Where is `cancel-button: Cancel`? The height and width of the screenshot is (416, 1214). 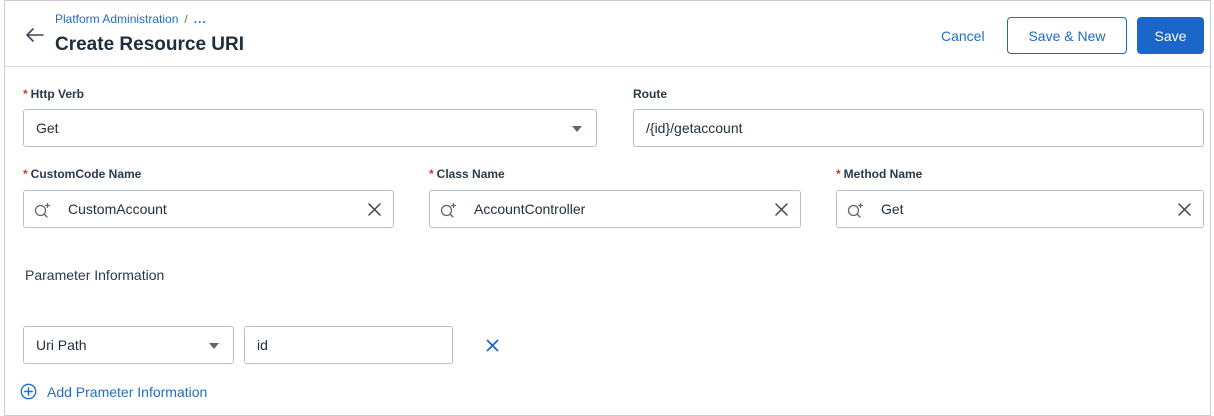 cancel-button: Cancel is located at coordinates (963, 36).